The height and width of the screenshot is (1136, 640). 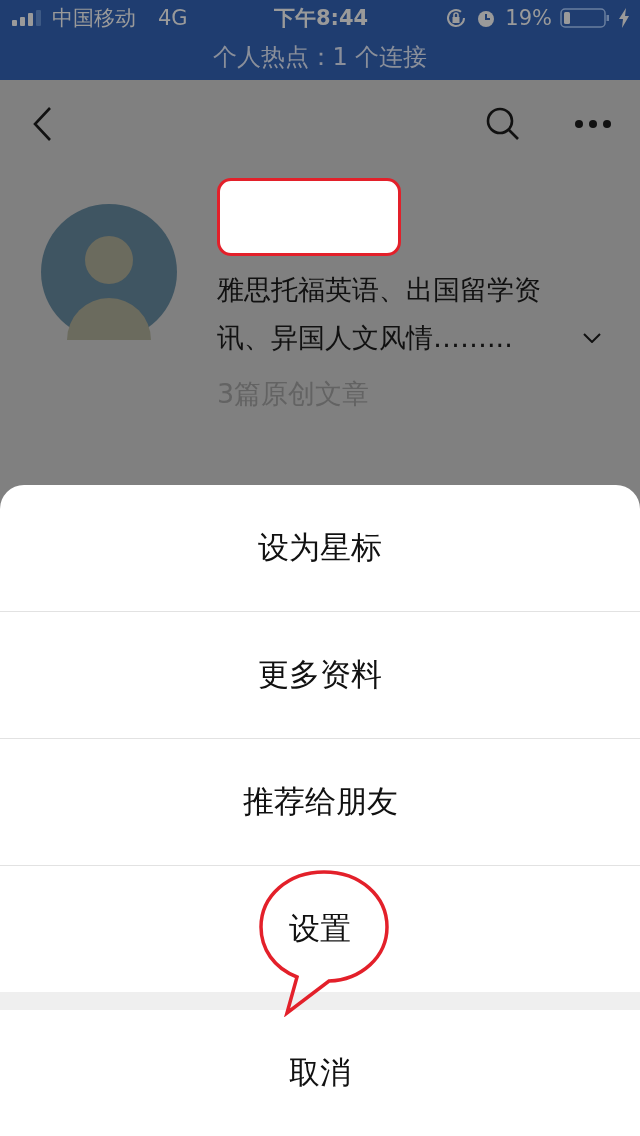 I want to click on menu-item: 设置, so click(x=320, y=929).